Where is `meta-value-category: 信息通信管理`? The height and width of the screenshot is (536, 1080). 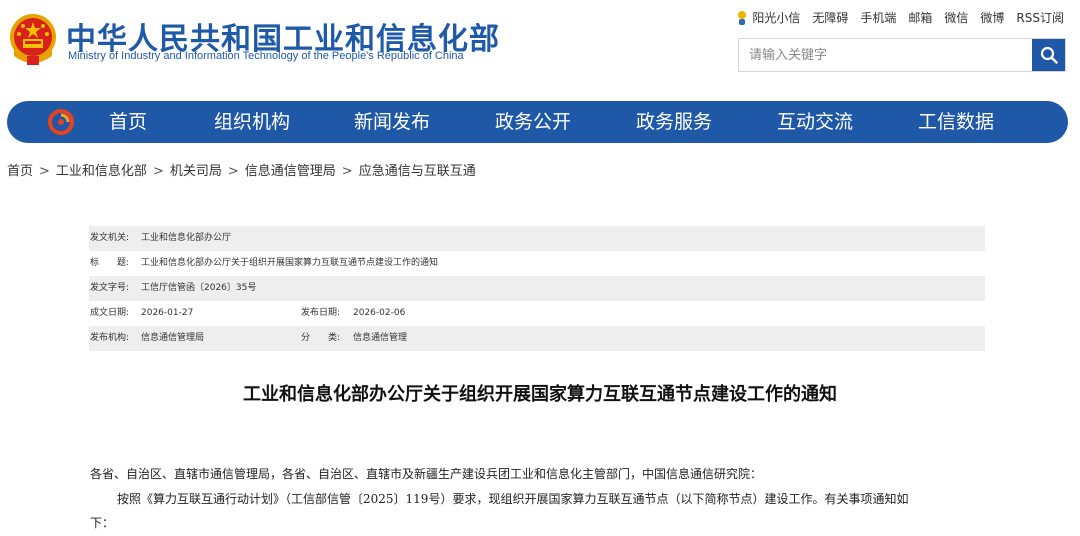 meta-value-category: 信息通信管理 is located at coordinates (380, 338).